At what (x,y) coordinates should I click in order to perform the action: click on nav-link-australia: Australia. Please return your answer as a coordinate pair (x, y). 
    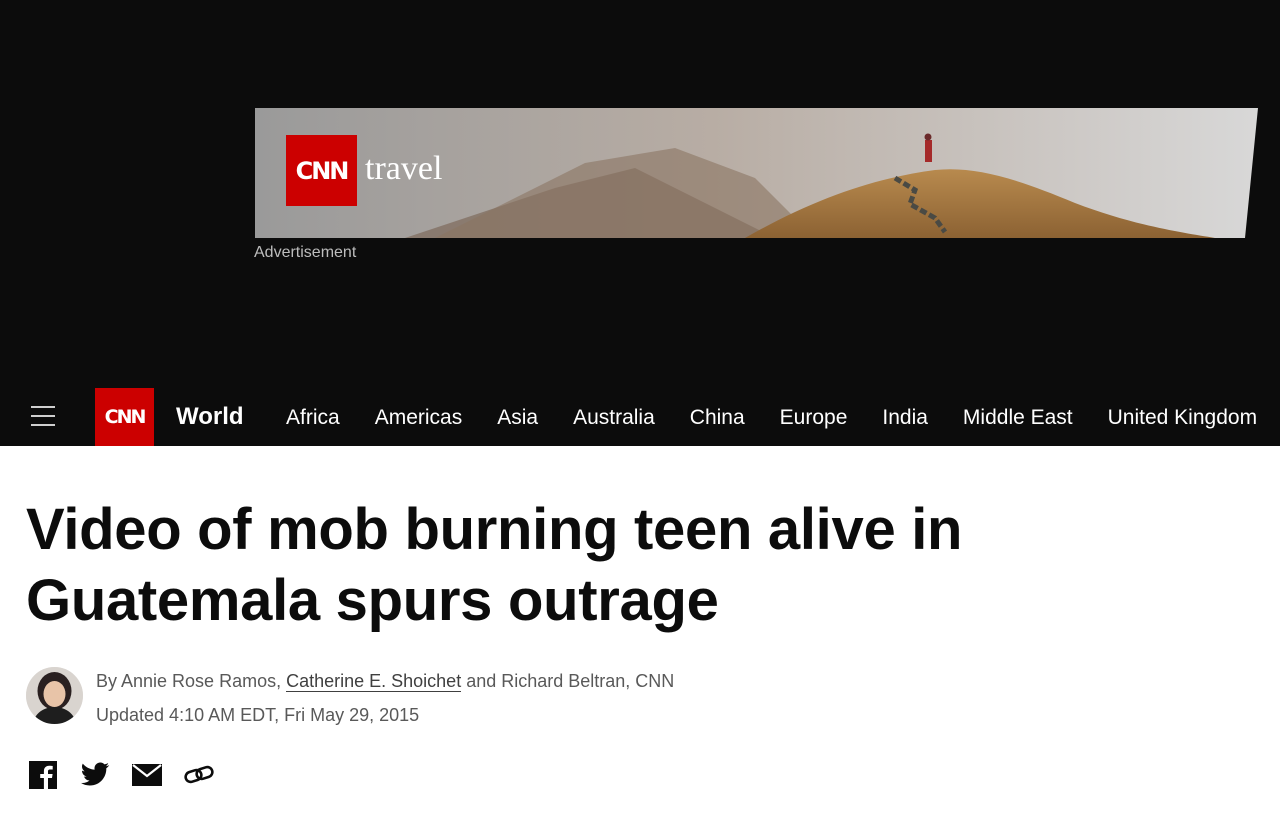
    Looking at the image, I should click on (614, 417).